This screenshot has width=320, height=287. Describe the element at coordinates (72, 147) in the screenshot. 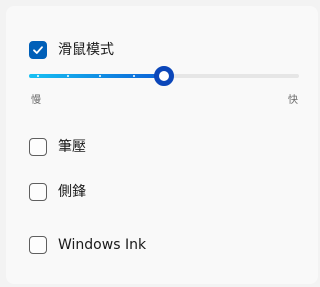

I see `pressure-label: 筆壓` at that location.